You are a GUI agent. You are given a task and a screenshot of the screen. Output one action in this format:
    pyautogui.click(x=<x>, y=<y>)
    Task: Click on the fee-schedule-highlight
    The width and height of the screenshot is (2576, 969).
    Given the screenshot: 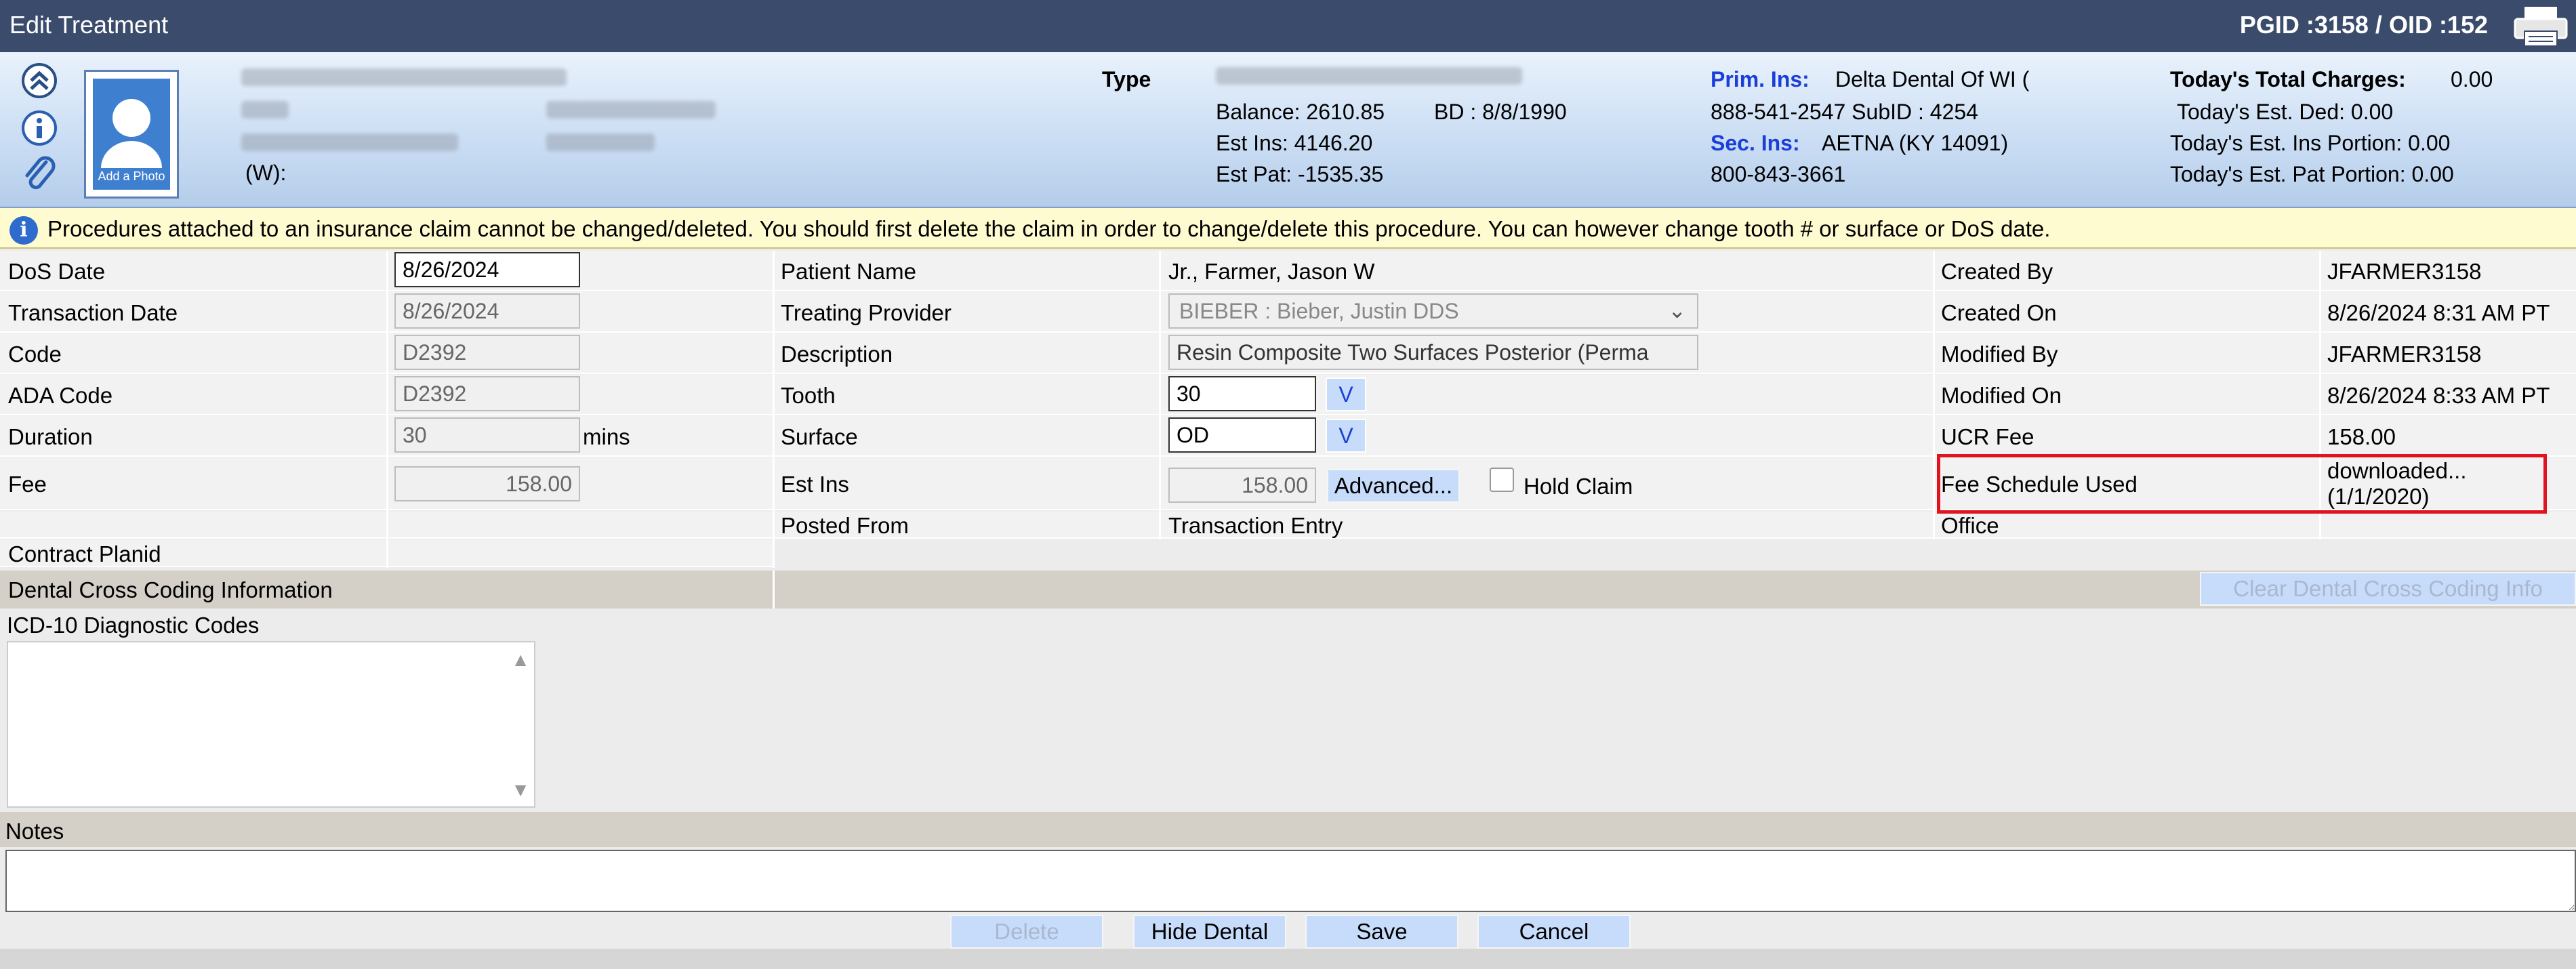 What is the action you would take?
    pyautogui.click(x=2242, y=484)
    